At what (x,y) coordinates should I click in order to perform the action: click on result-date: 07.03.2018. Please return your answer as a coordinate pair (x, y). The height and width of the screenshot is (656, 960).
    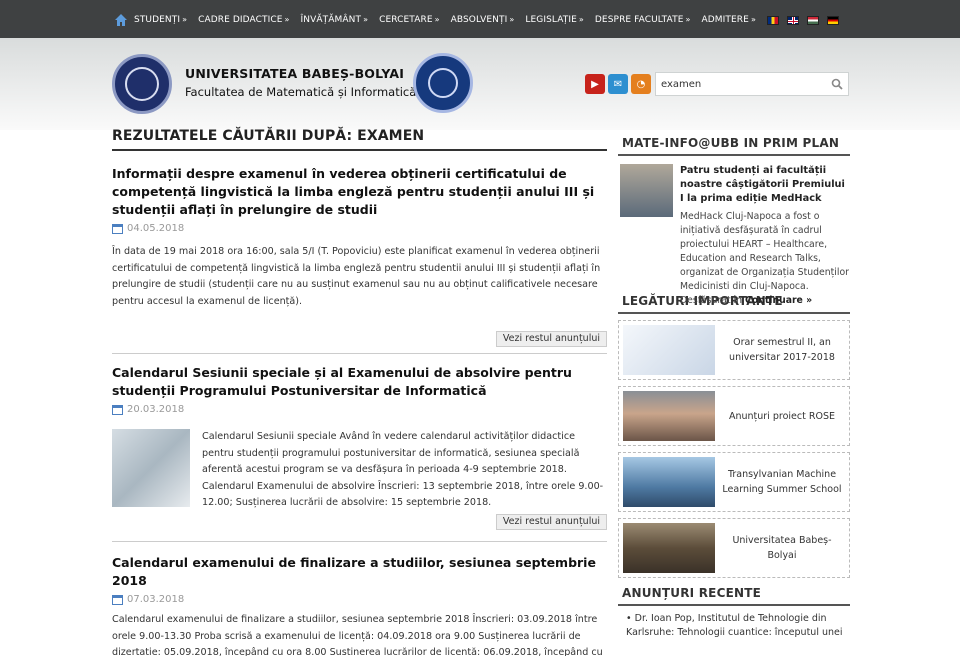
    Looking at the image, I should click on (359, 599).